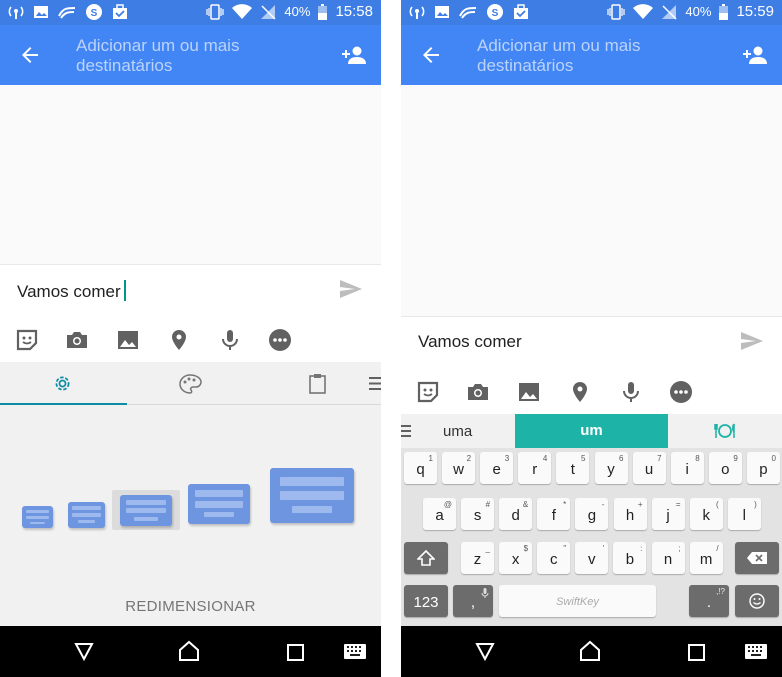  What do you see at coordinates (312, 495) in the screenshot?
I see `keyboard-size-xl` at bounding box center [312, 495].